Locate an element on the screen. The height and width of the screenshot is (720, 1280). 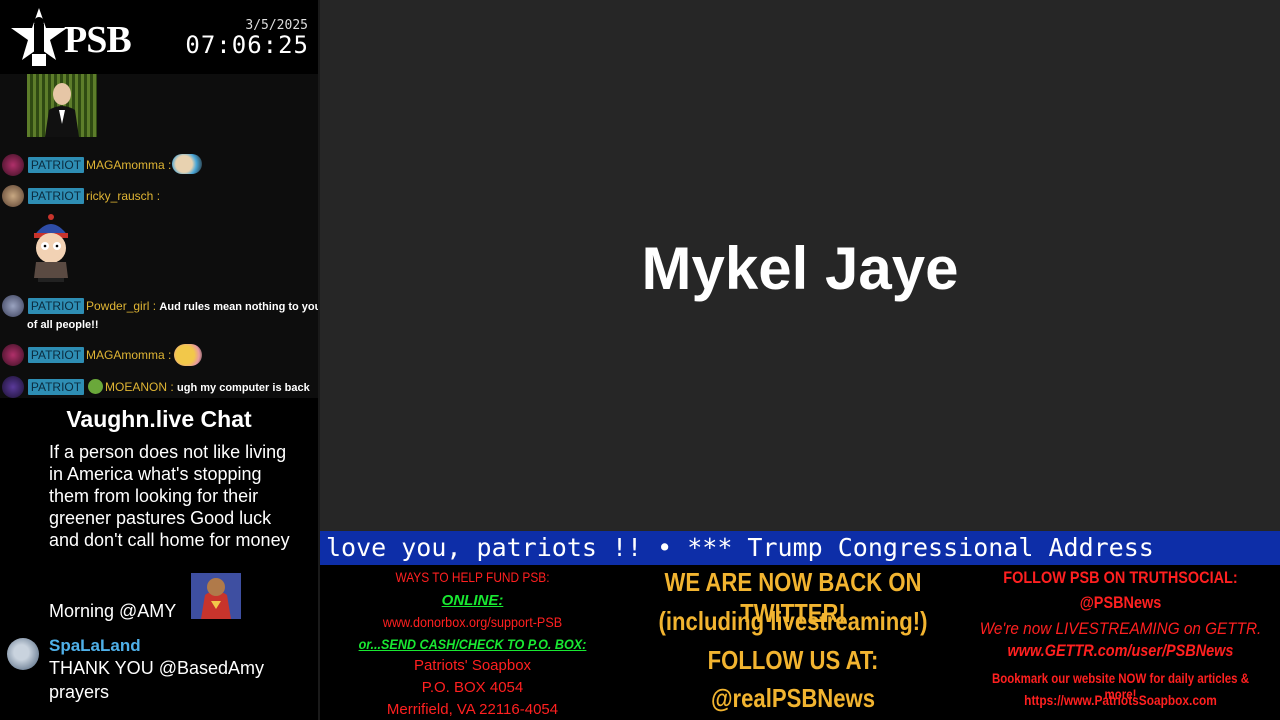
superhero-sticker is located at coordinates (216, 596).